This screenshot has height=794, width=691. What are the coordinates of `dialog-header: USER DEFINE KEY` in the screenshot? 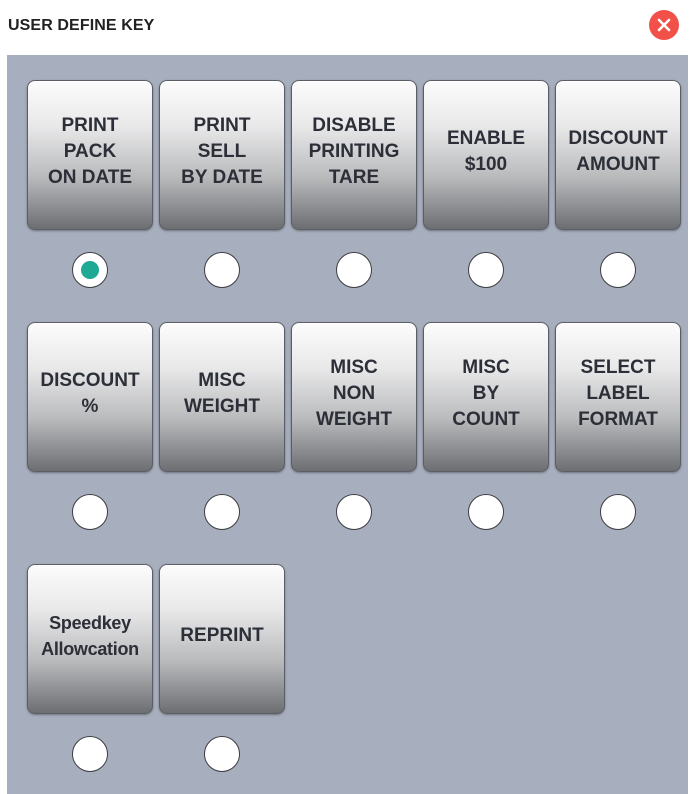 It's located at (345, 27).